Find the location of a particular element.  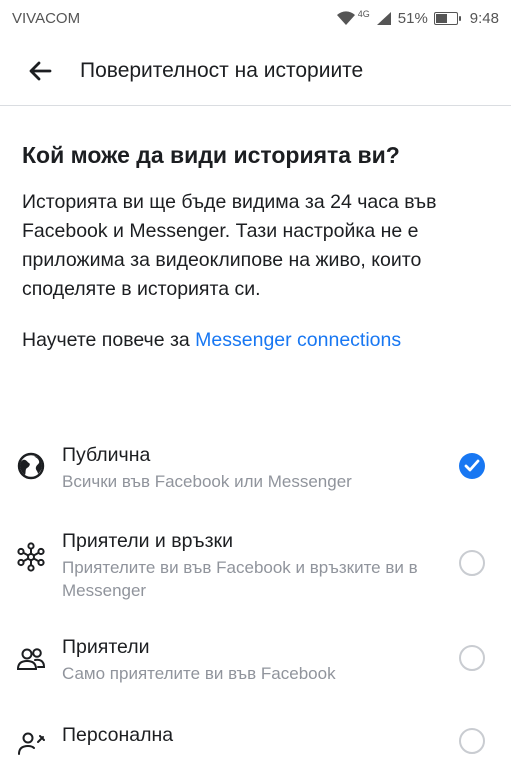

wifi-icon is located at coordinates (345, 17).